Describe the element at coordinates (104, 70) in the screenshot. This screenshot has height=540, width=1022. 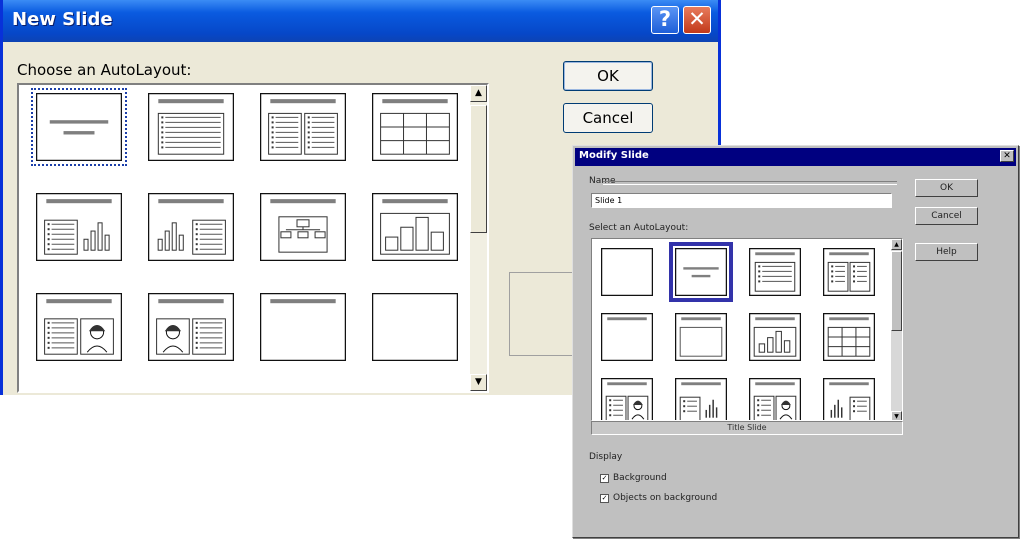
I see `autolayout-prompt: Choose an AutoLayout:` at that location.